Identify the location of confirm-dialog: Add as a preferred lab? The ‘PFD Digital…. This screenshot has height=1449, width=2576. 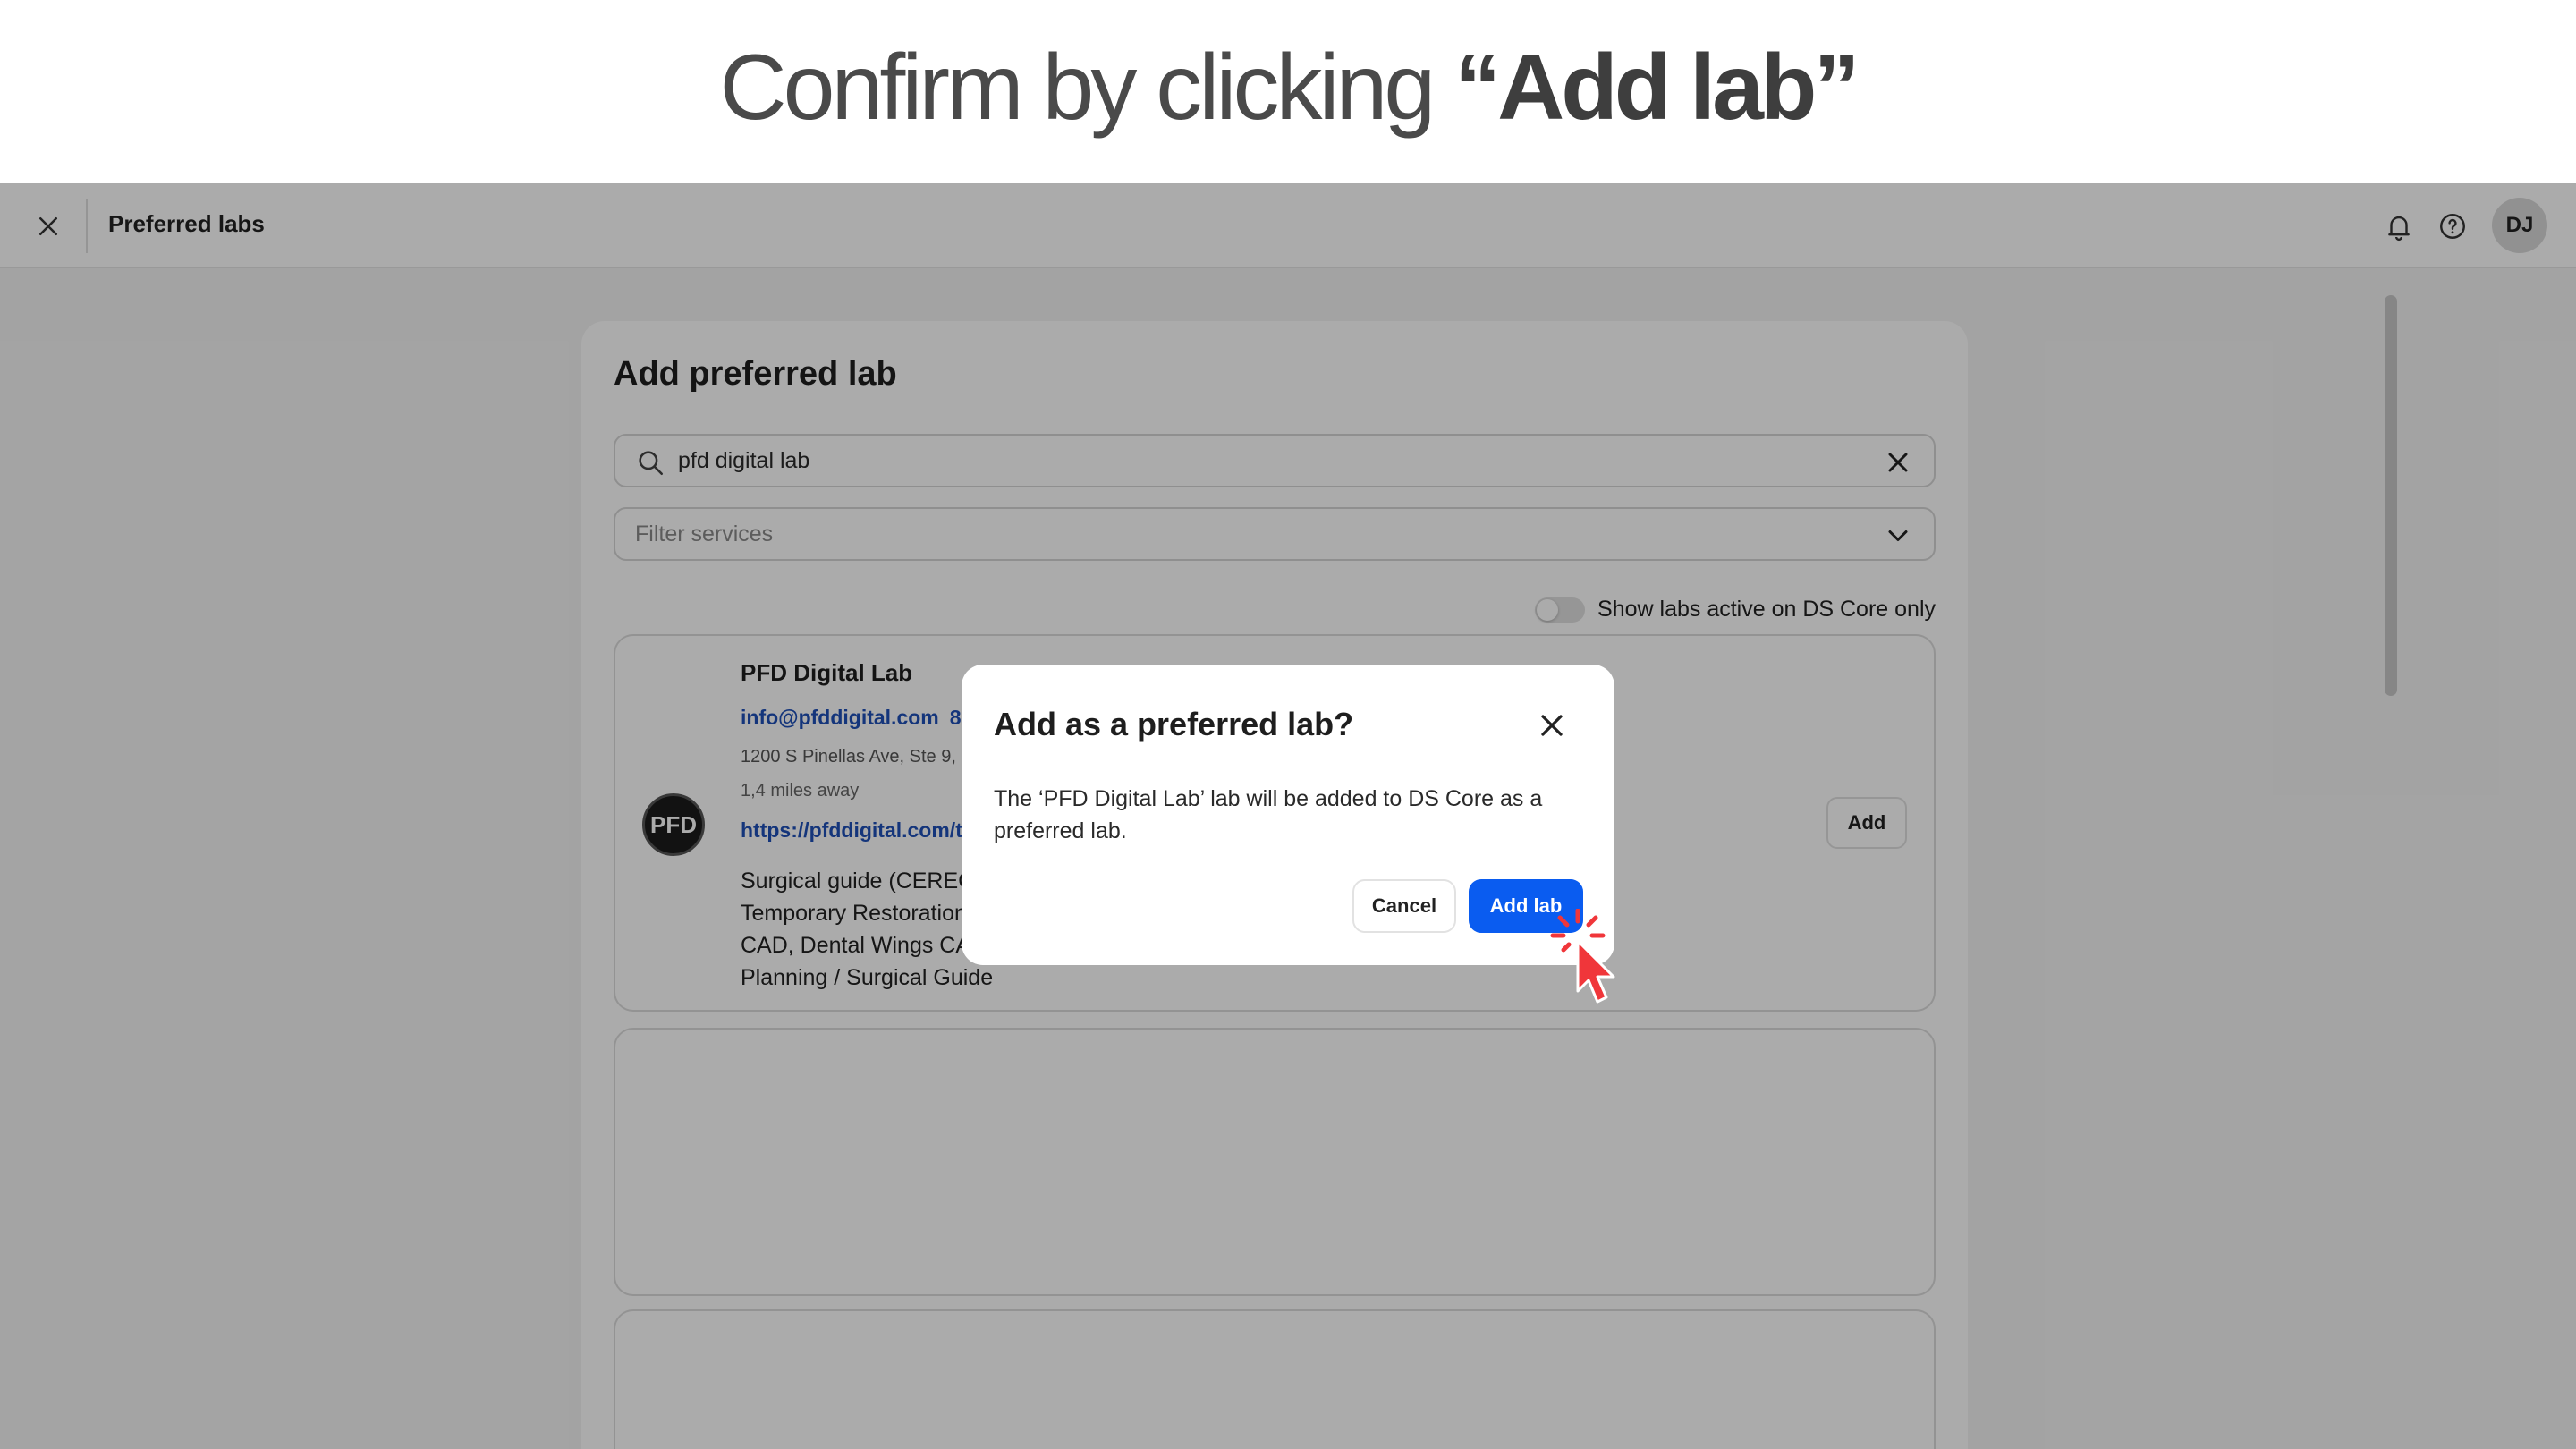
(1288, 815).